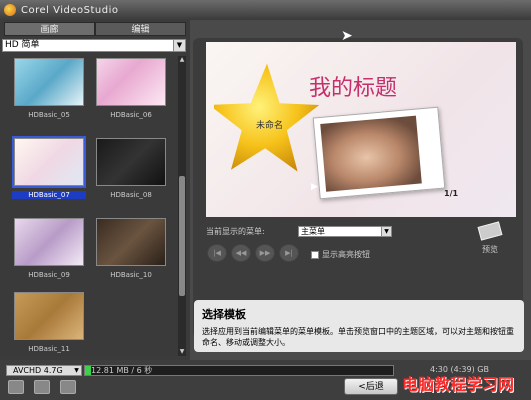 This screenshot has width=531, height=400. I want to click on scroll-thumb, so click(182, 236).